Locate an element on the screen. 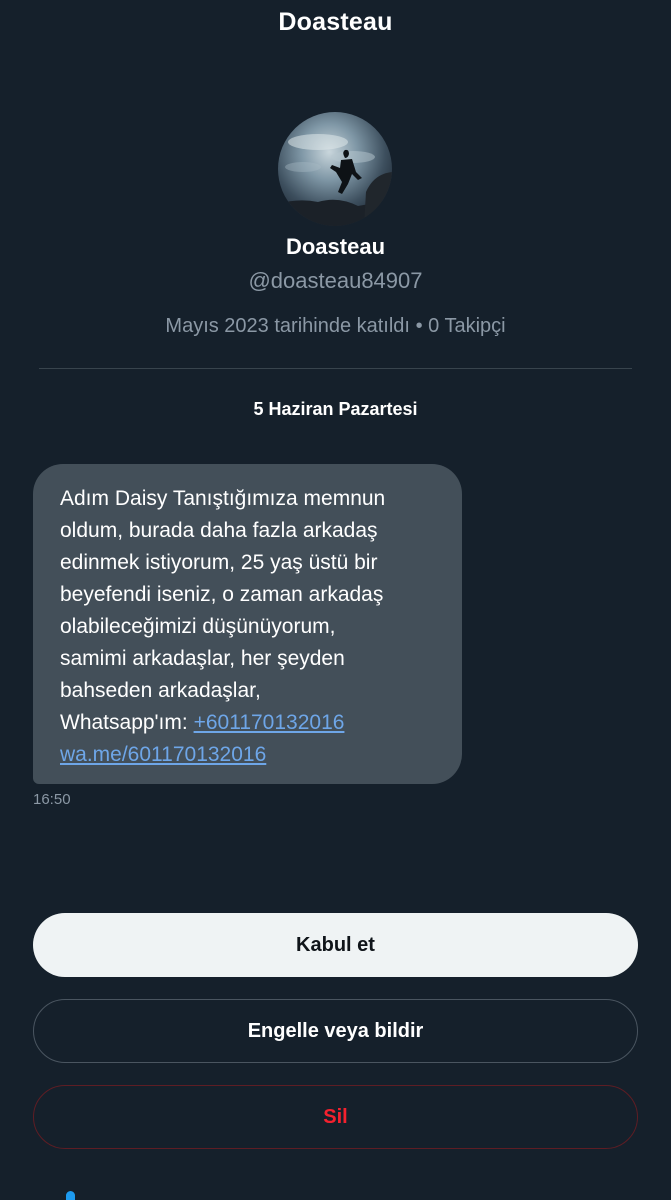 The image size is (671, 1200). accept-button: Kabul et is located at coordinates (335, 945).